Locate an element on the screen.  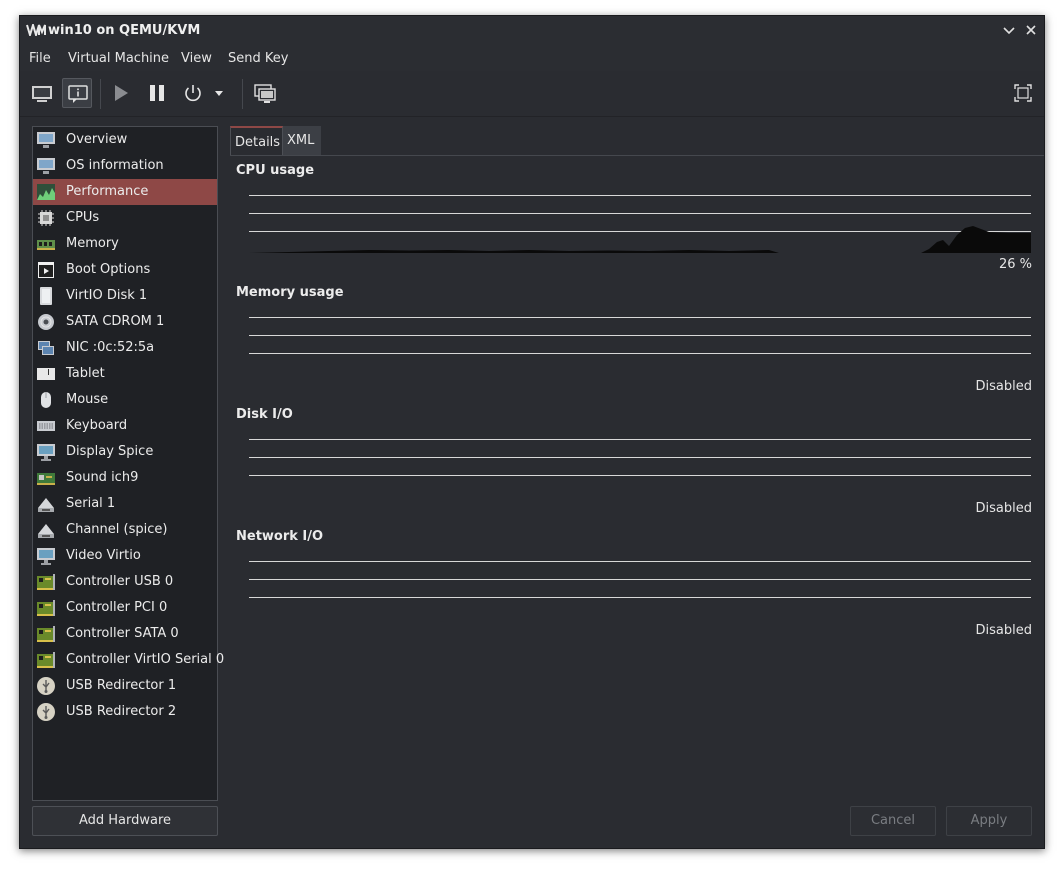
cpu-usage-value: 26 % is located at coordinates (1015, 264).